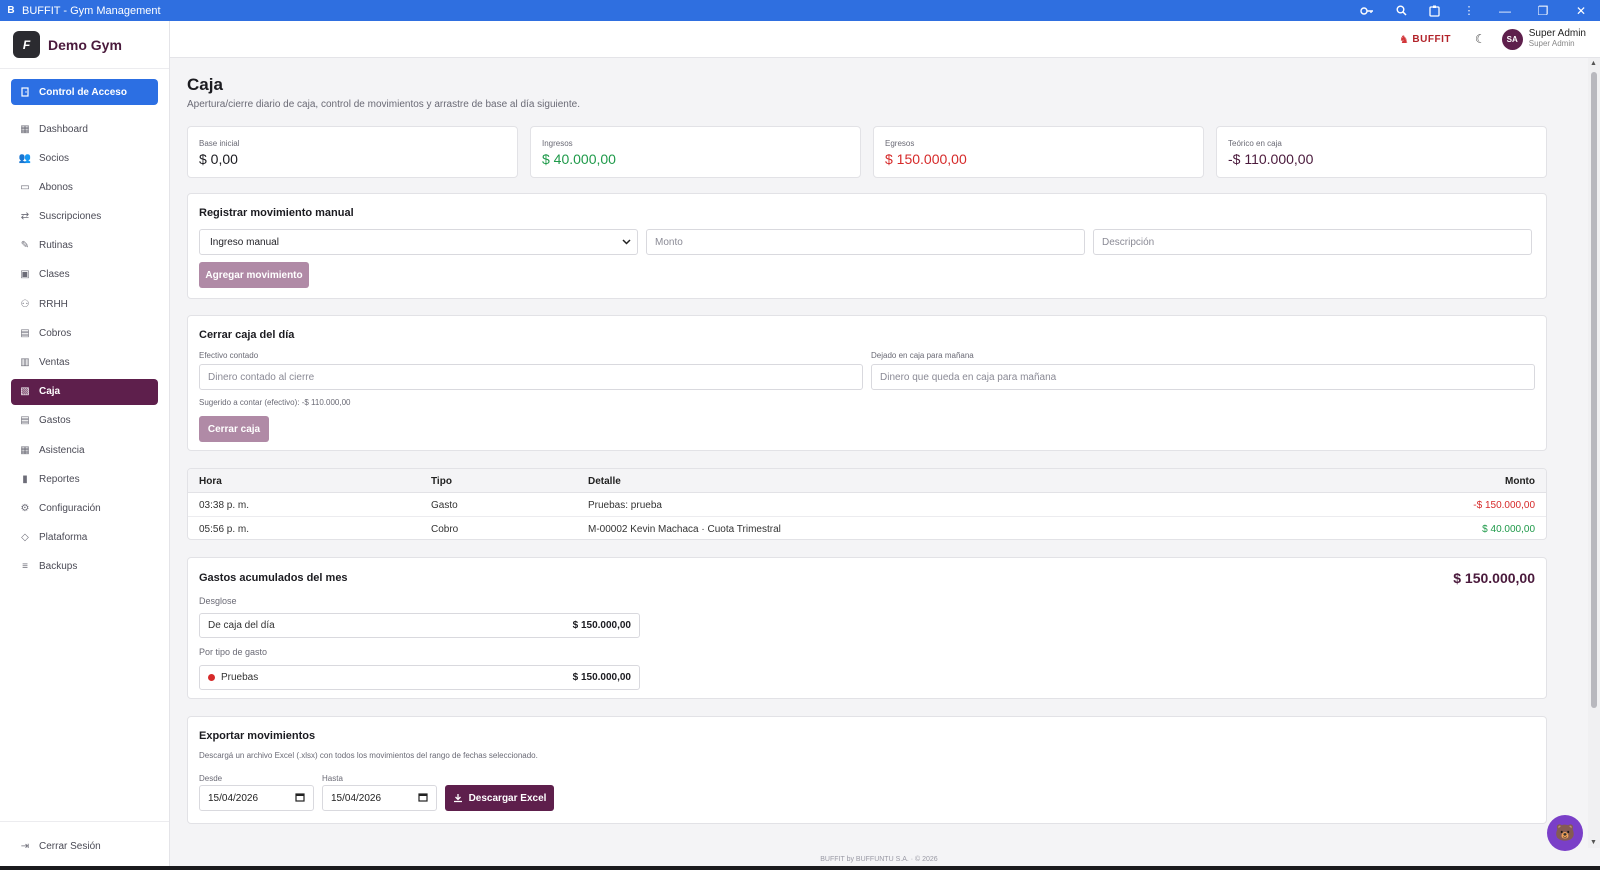 Image resolution: width=1600 pixels, height=870 pixels. What do you see at coordinates (26, 44) in the screenshot?
I see `brand-logo-icon: F` at bounding box center [26, 44].